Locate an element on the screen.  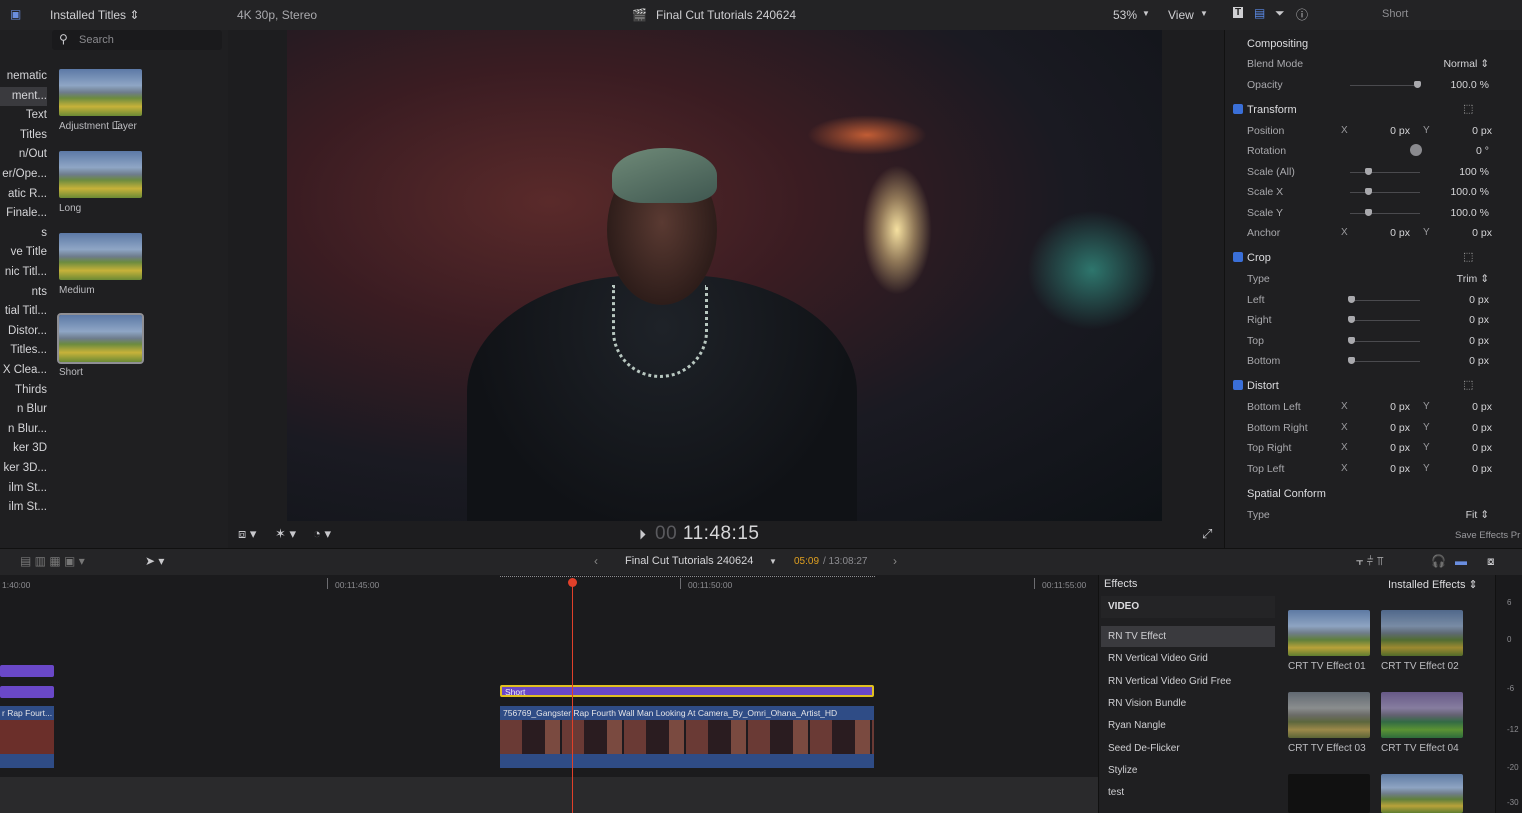
info-icon: ⓘ is located at coordinates (1302, 14).